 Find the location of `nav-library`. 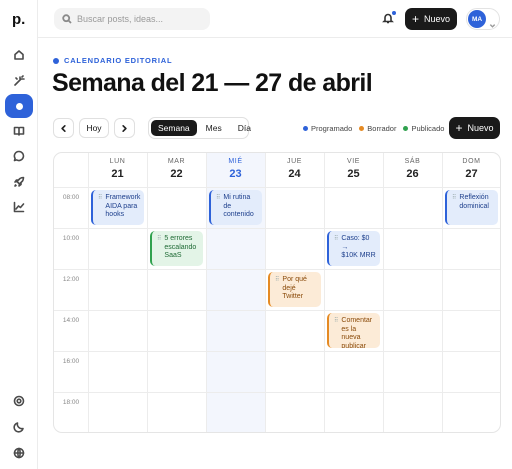

nav-library is located at coordinates (19, 131).